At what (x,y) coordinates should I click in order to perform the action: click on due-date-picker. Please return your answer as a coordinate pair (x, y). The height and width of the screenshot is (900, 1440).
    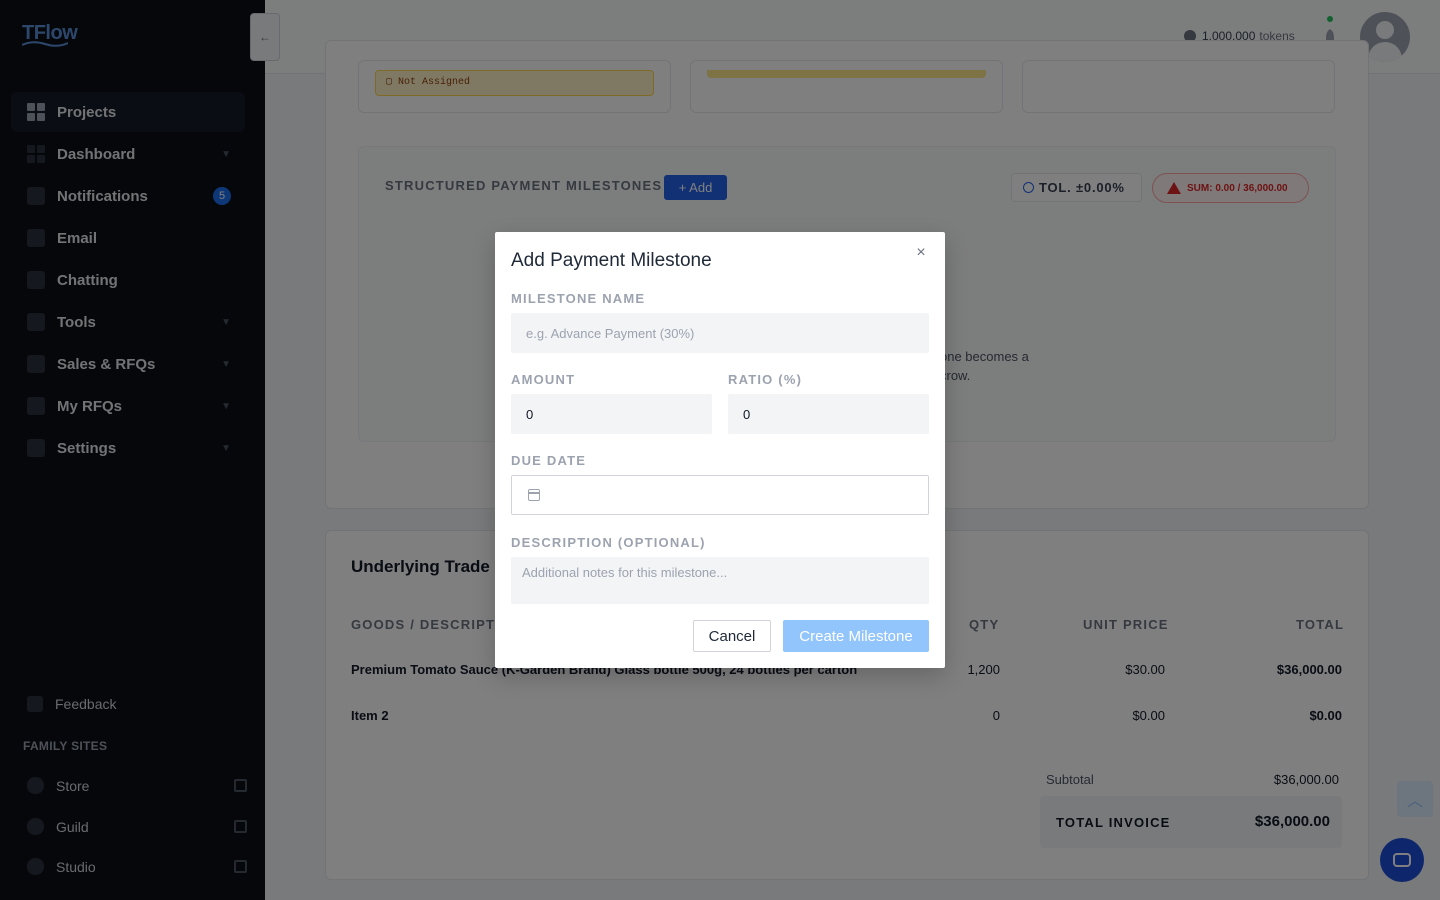
    Looking at the image, I should click on (720, 495).